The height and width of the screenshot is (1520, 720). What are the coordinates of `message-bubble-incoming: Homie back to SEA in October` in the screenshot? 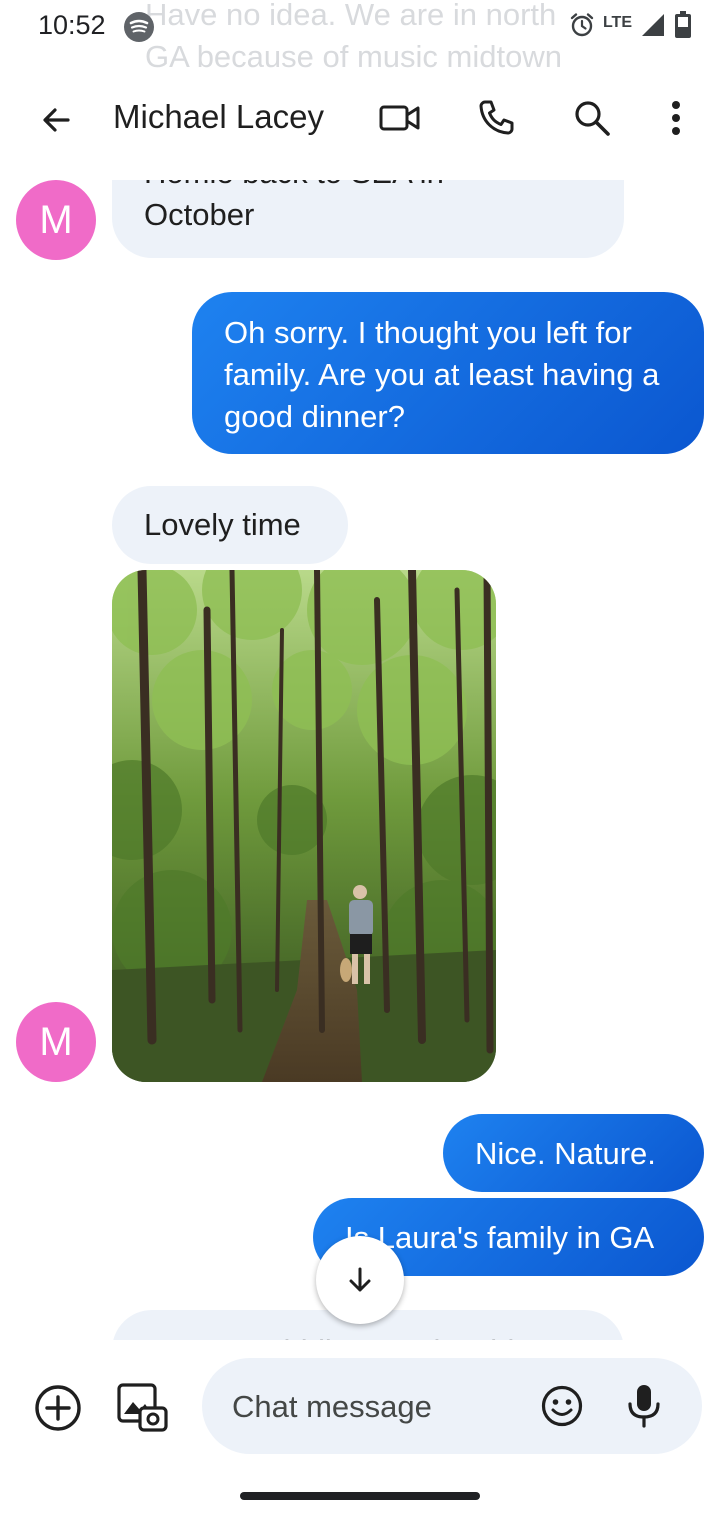 It's located at (368, 219).